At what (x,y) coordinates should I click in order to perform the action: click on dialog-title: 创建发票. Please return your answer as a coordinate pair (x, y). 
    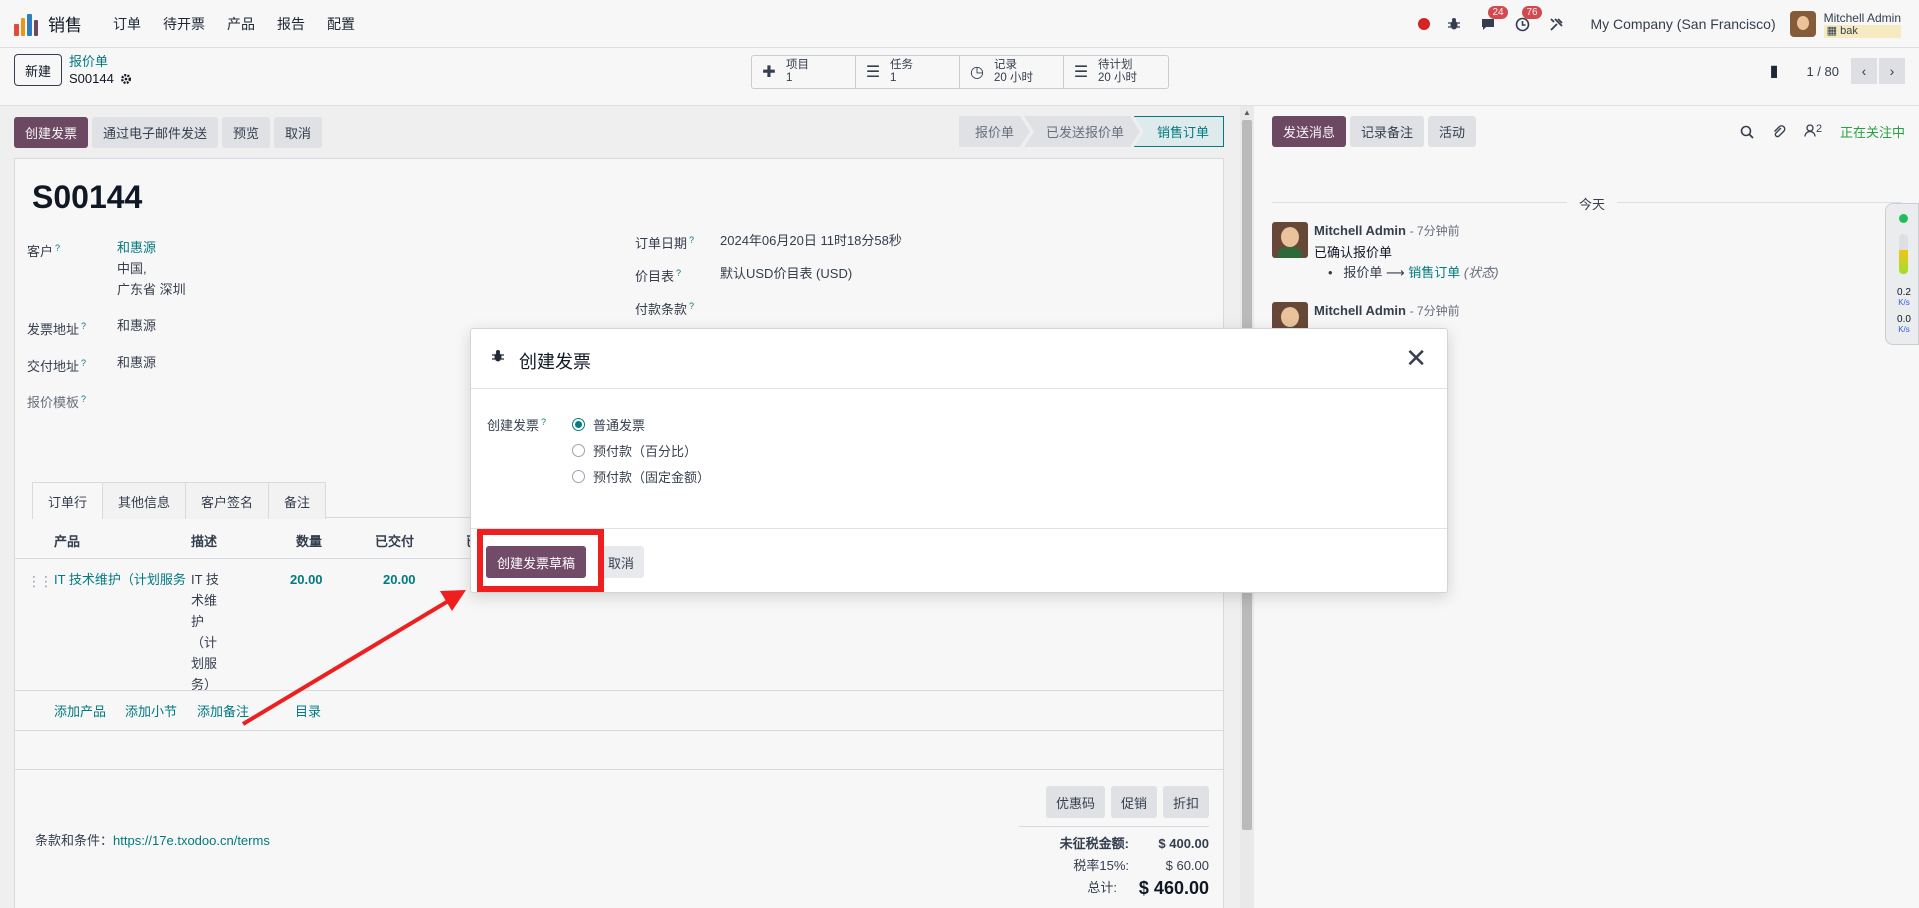
    Looking at the image, I should click on (555, 362).